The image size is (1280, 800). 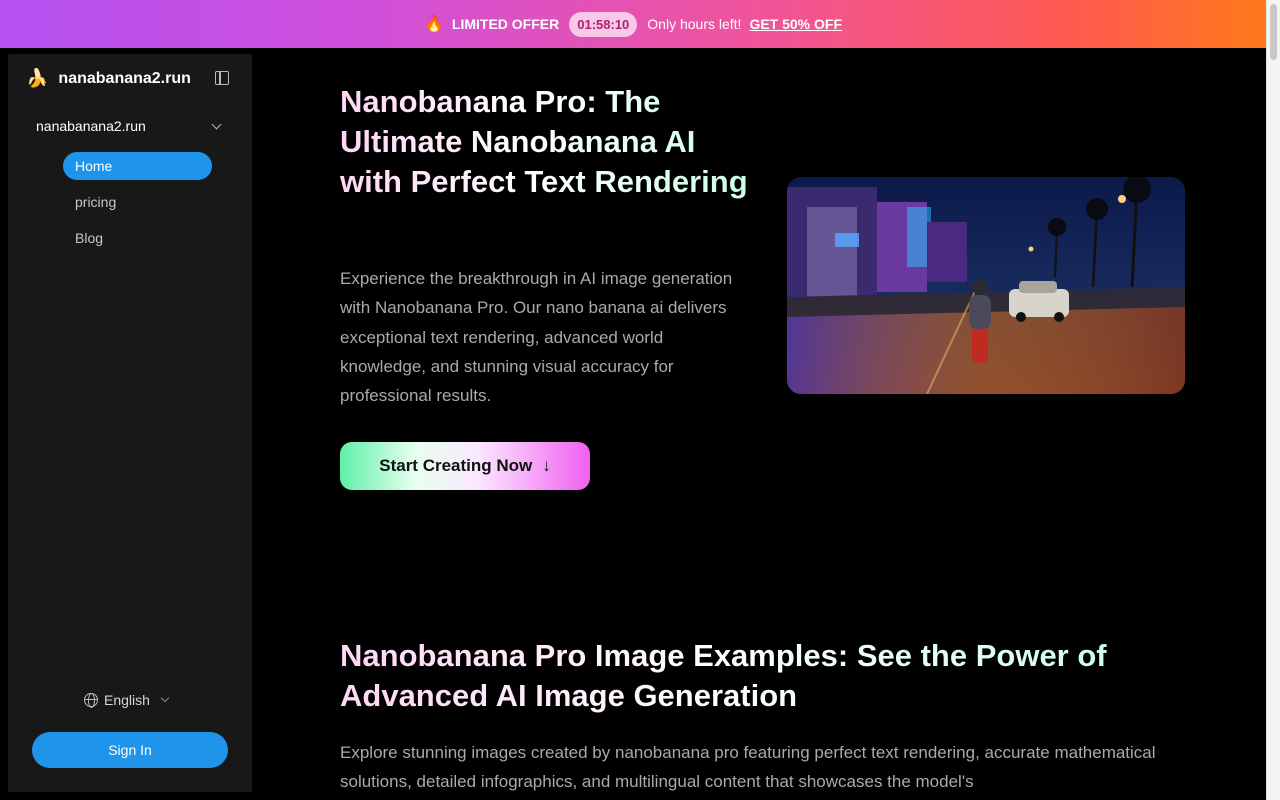 I want to click on start-creating-button: Start Creating Now ↓, so click(x=465, y=466).